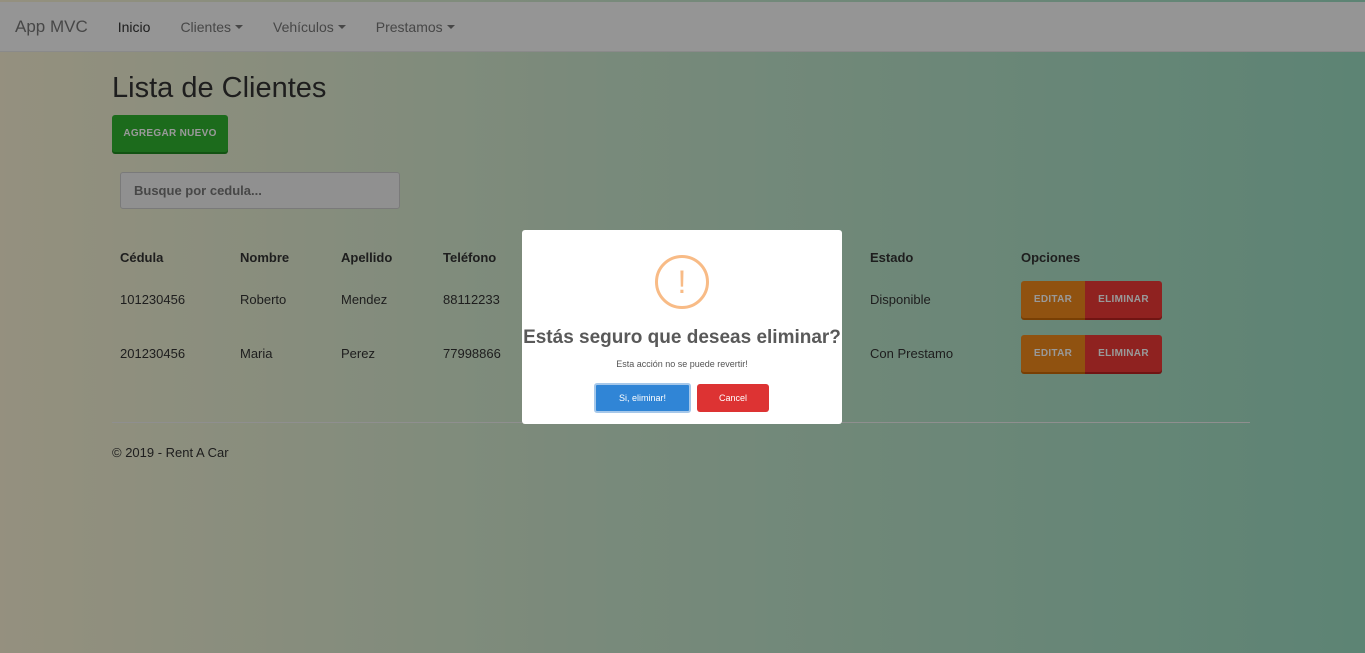 This screenshot has width=1365, height=653. What do you see at coordinates (682, 364) in the screenshot?
I see `dialog-text: Esta acción no se puede revertir!` at bounding box center [682, 364].